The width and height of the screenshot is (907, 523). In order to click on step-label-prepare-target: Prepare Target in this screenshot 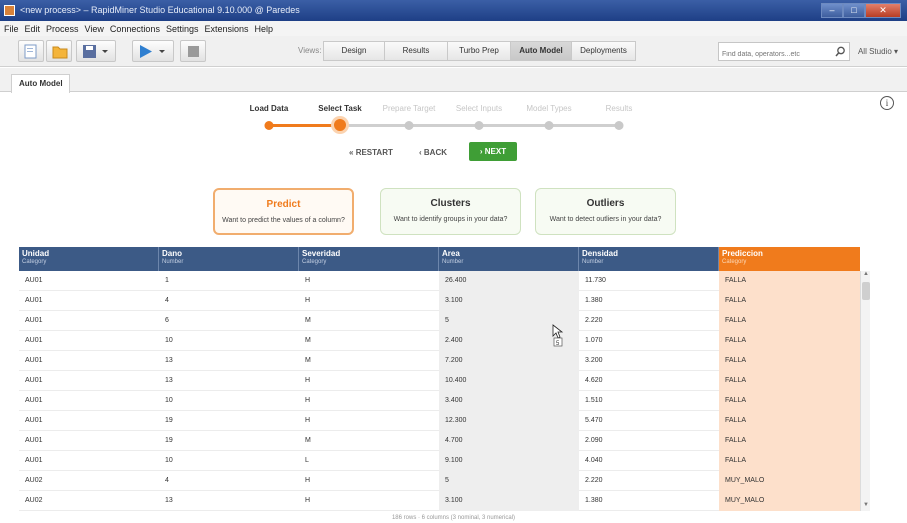, I will do `click(409, 108)`.